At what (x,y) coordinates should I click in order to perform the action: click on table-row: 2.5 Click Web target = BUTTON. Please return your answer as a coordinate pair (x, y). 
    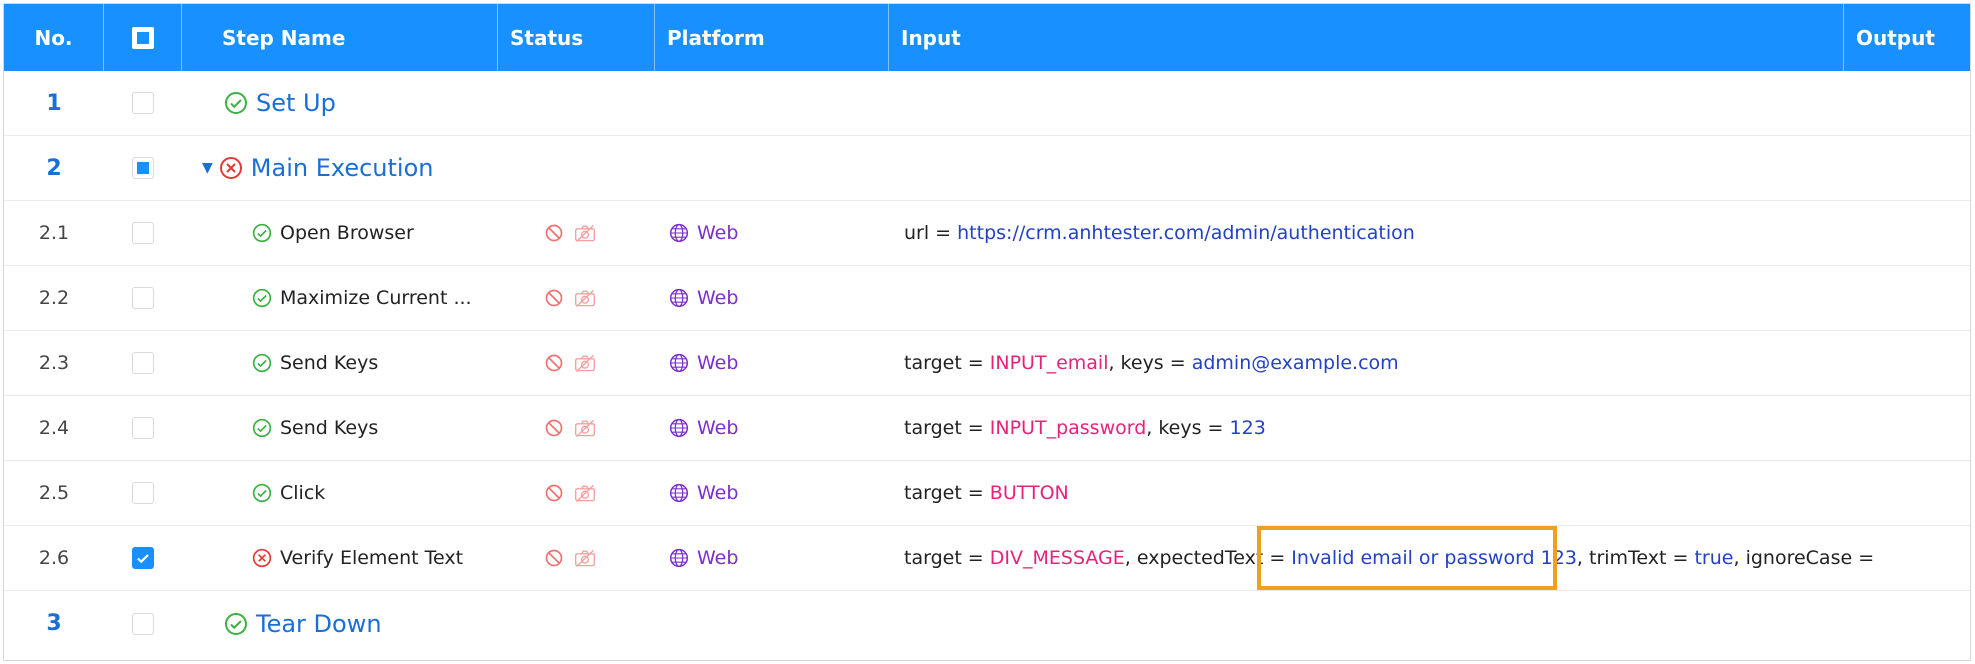
    Looking at the image, I should click on (987, 493).